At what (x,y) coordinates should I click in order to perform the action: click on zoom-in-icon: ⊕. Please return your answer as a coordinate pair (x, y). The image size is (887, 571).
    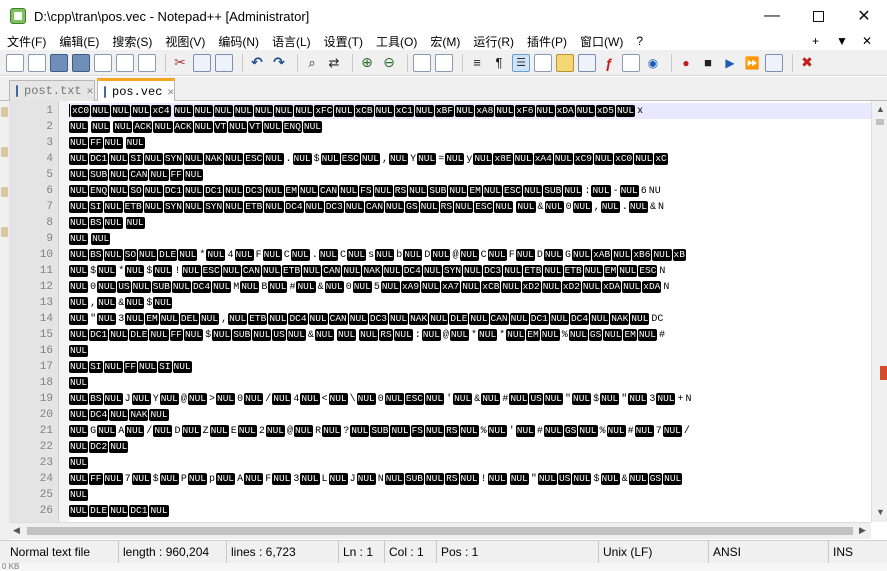
    Looking at the image, I should click on (367, 63).